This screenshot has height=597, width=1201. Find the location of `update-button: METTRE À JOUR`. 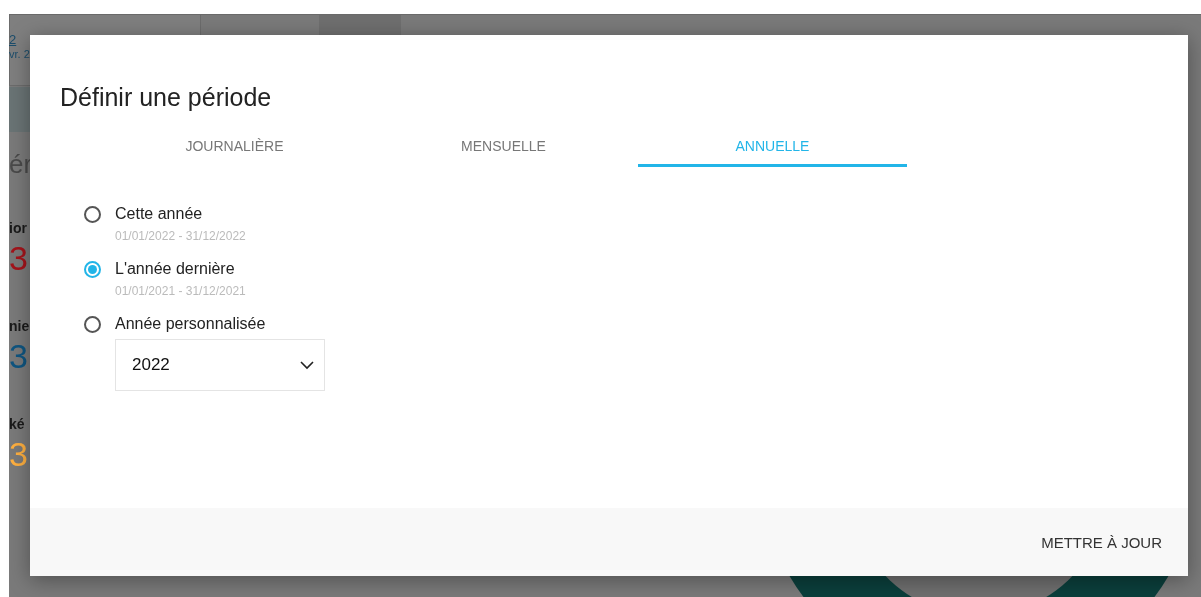

update-button: METTRE À JOUR is located at coordinates (1101, 542).